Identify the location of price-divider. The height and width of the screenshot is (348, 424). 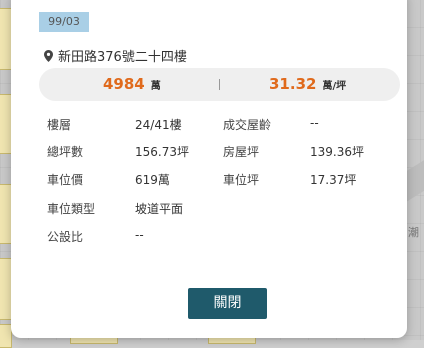
(219, 84).